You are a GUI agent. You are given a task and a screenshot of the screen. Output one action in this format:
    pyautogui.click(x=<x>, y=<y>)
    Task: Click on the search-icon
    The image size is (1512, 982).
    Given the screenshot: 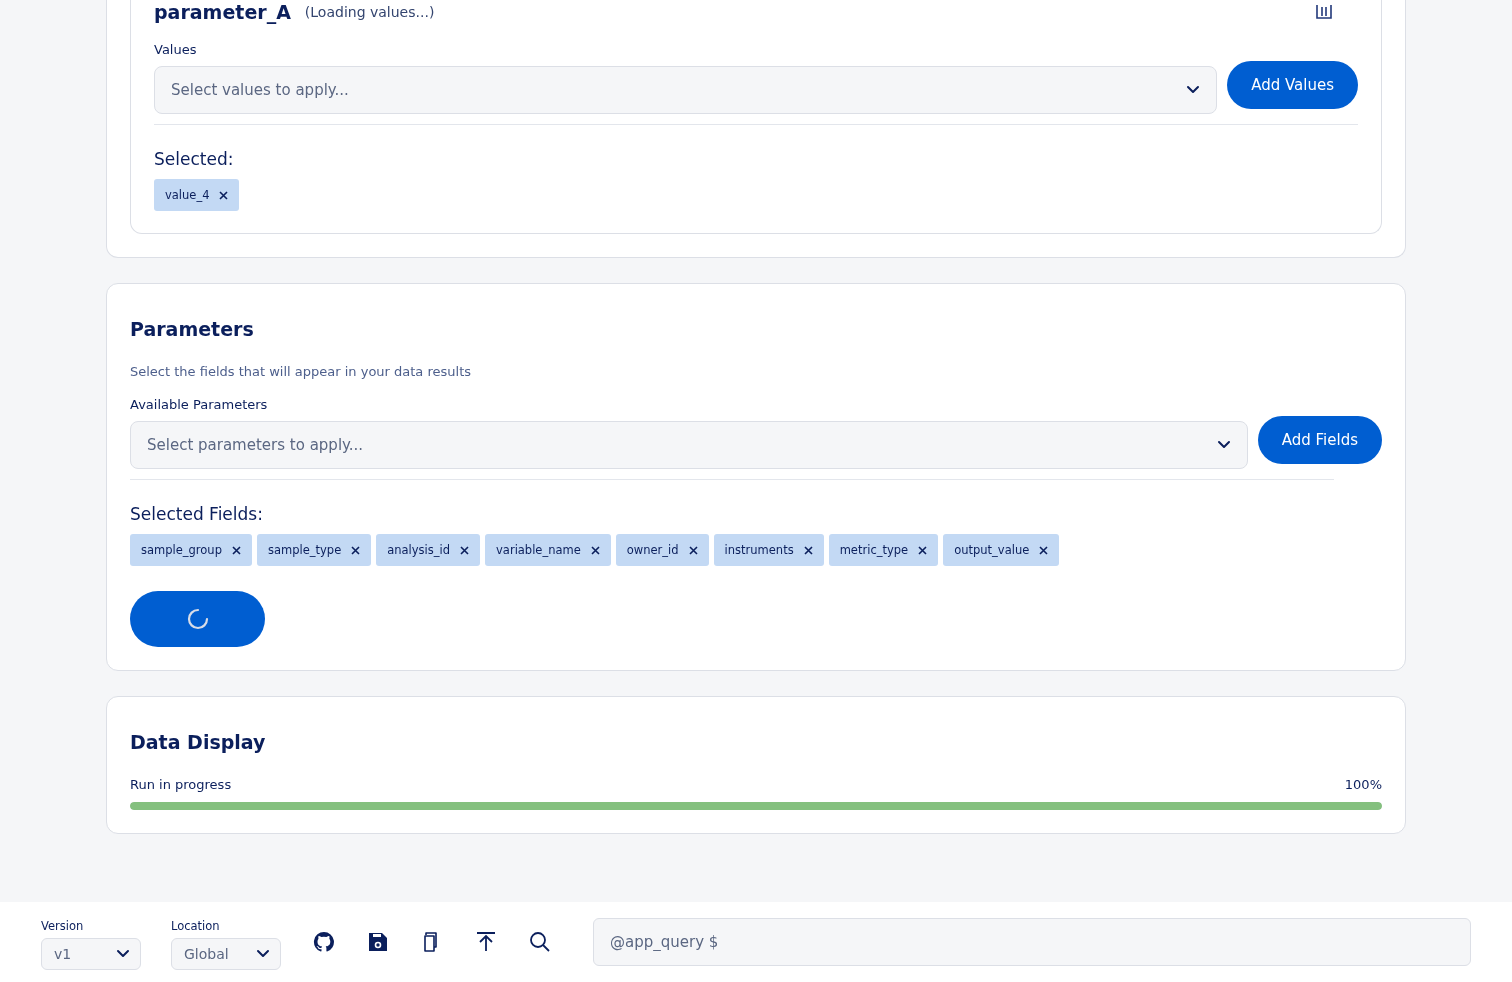 What is the action you would take?
    pyautogui.click(x=540, y=942)
    